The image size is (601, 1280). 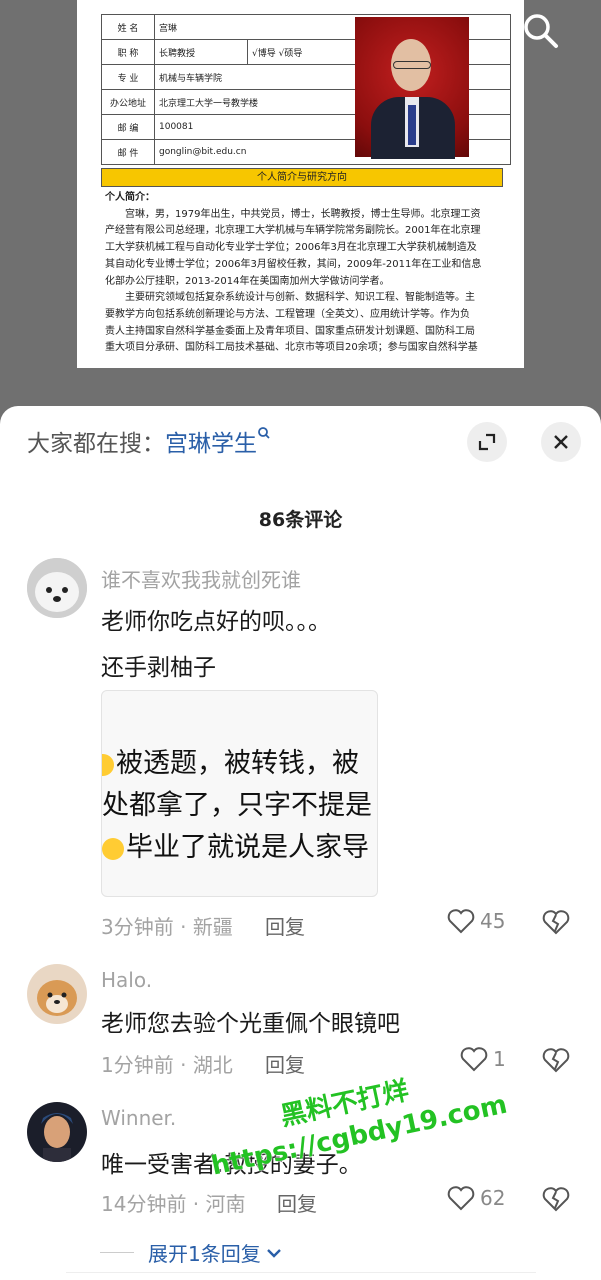 What do you see at coordinates (291, 348) in the screenshot?
I see `bio-line: 重大项目分承研、国防科工局技术基础、北京市等项目20余项；参与国家自然科学基` at bounding box center [291, 348].